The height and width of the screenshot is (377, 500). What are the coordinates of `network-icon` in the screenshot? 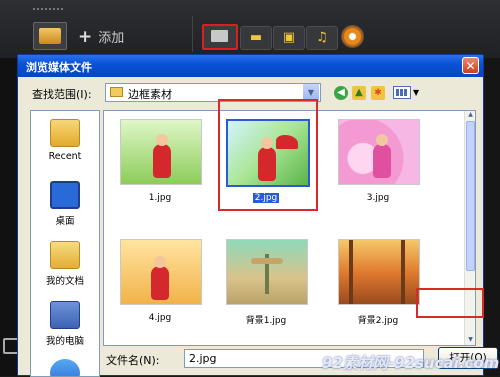 It's located at (65, 367).